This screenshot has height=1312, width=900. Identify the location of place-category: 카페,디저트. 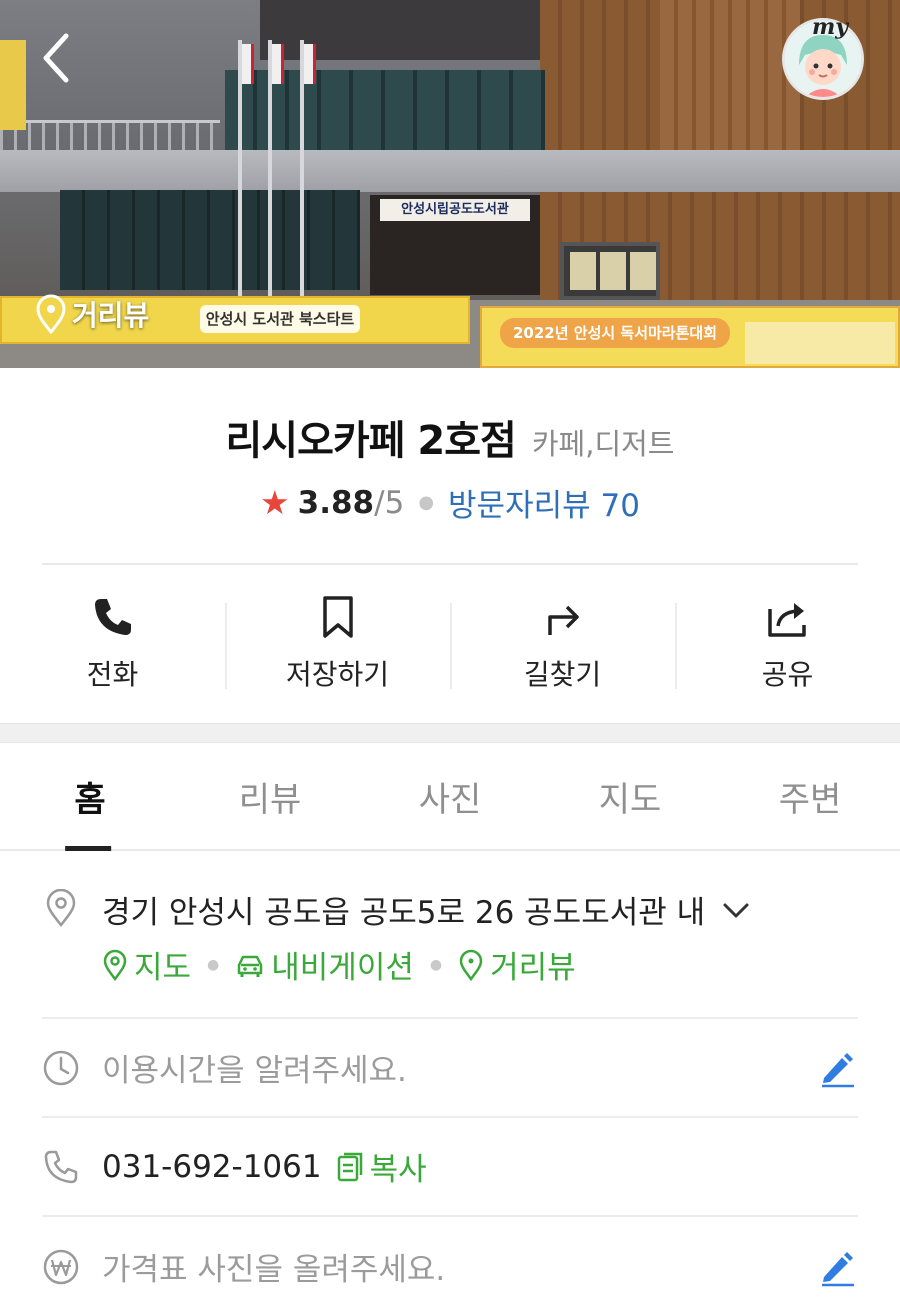
(603, 444).